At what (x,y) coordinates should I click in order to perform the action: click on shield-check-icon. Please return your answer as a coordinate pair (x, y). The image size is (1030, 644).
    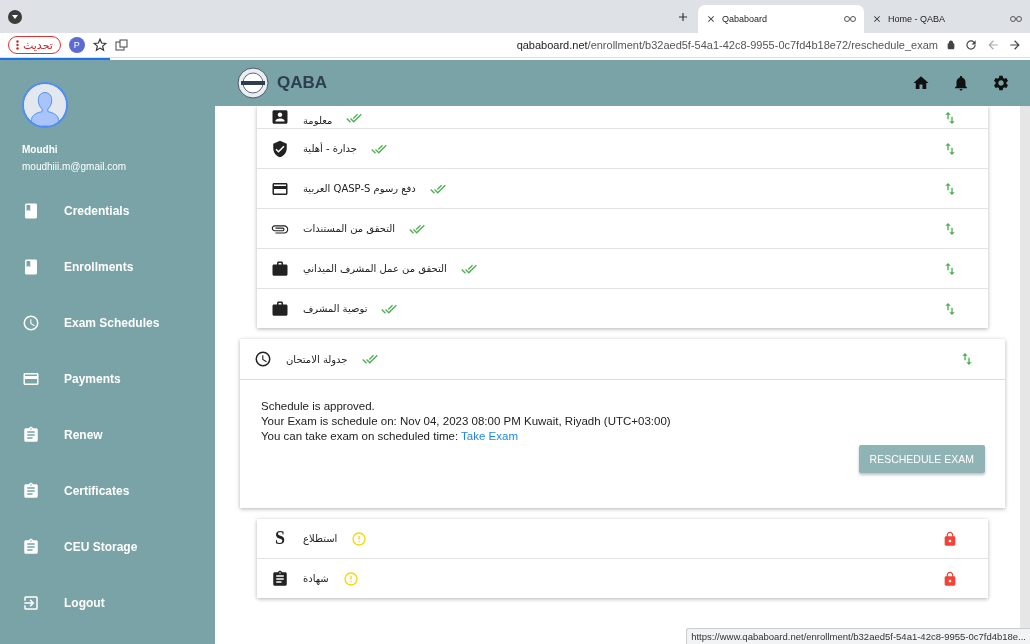
    Looking at the image, I should click on (280, 148).